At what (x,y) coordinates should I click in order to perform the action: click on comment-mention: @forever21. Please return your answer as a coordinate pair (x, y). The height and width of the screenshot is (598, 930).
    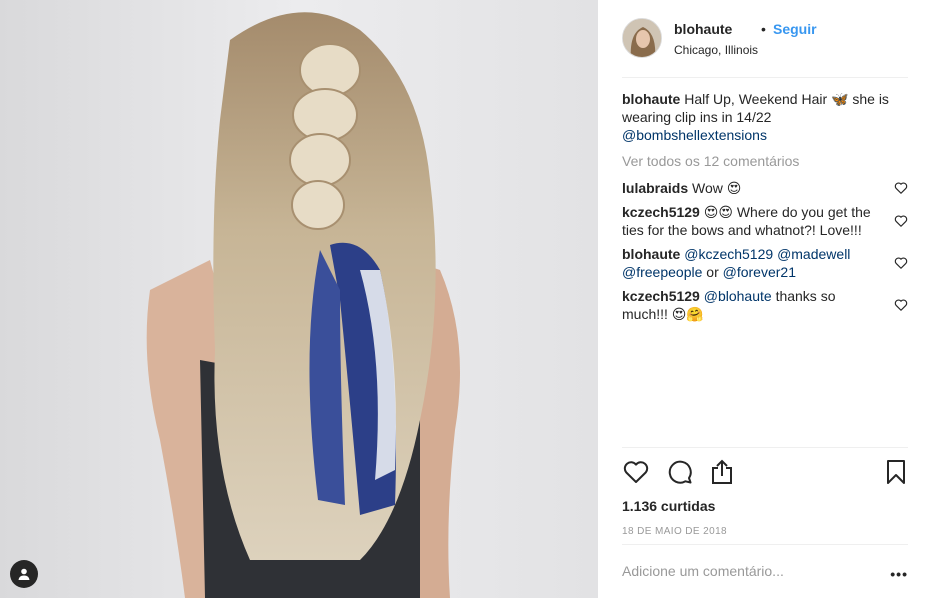
    Looking at the image, I should click on (759, 272).